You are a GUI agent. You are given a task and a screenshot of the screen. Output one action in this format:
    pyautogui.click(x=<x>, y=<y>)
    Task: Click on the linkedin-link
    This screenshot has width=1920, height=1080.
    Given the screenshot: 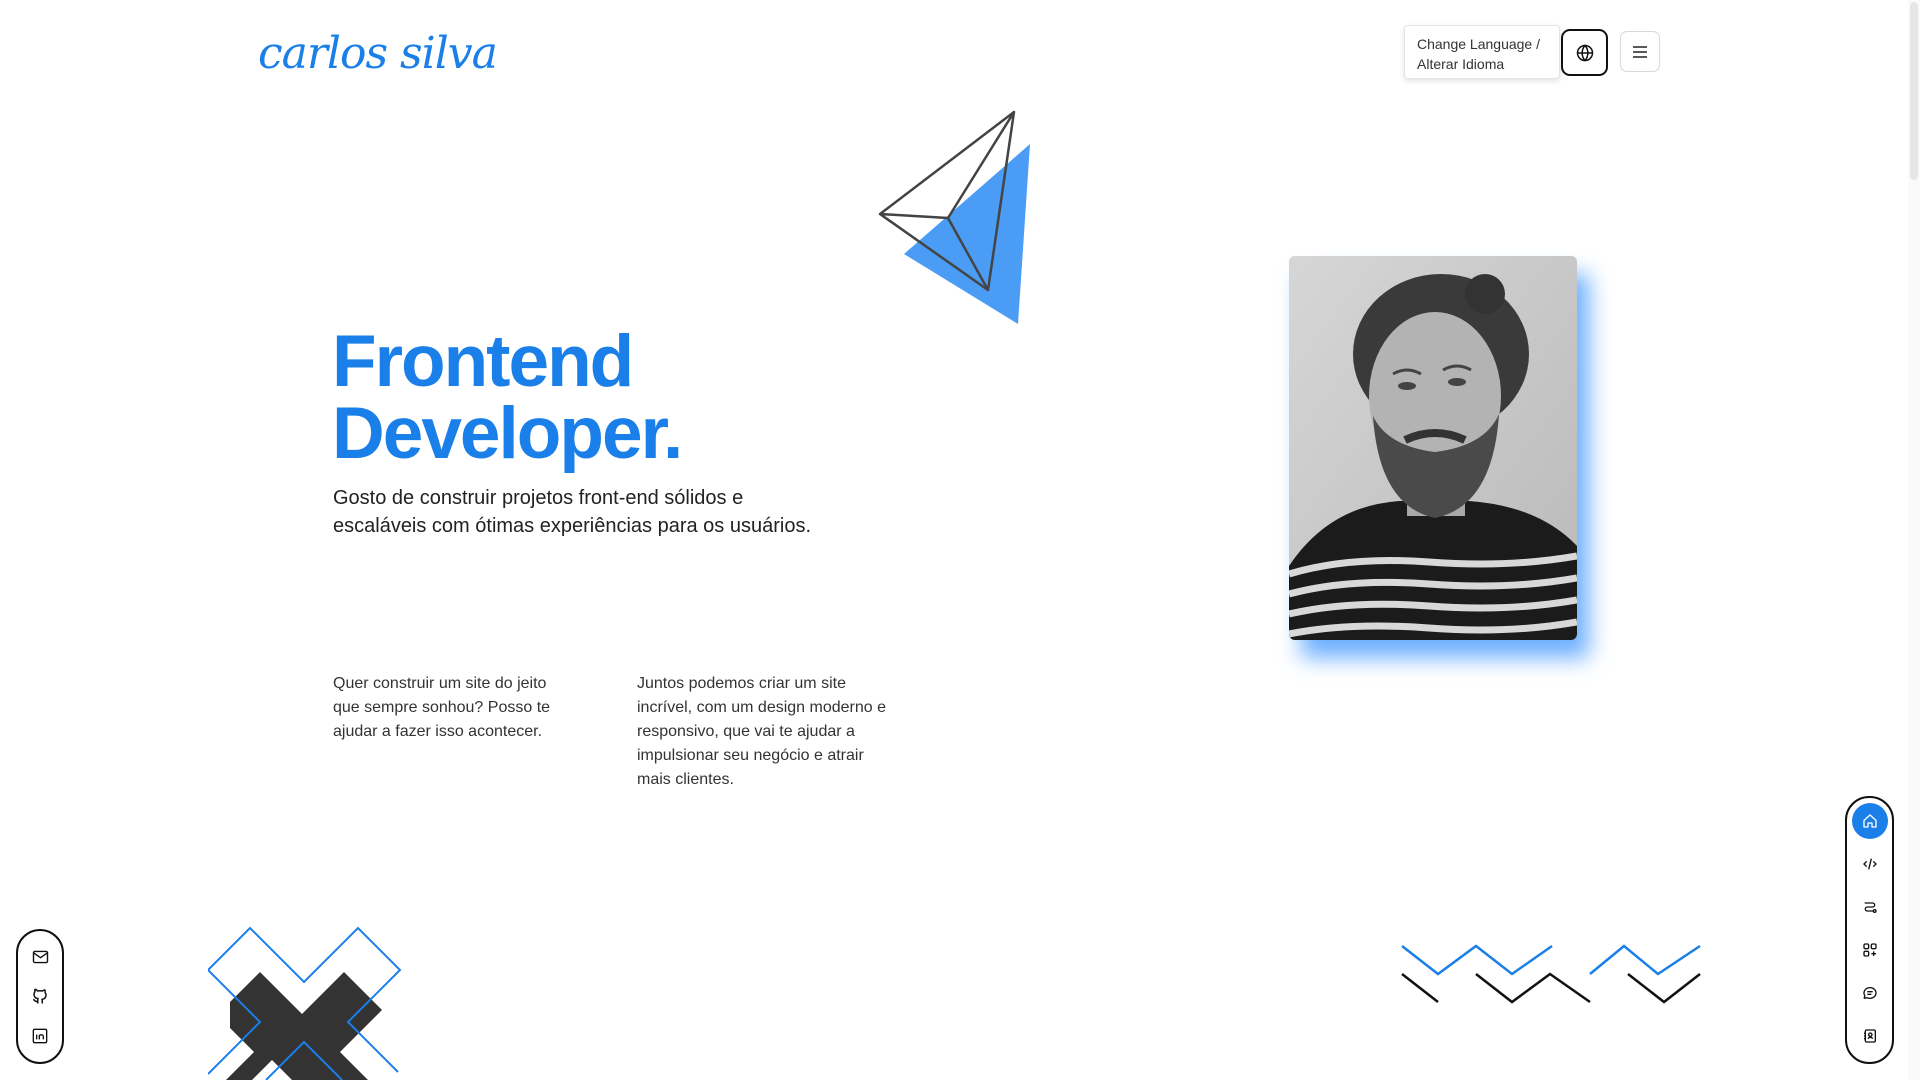 What is the action you would take?
    pyautogui.click(x=40, y=1036)
    